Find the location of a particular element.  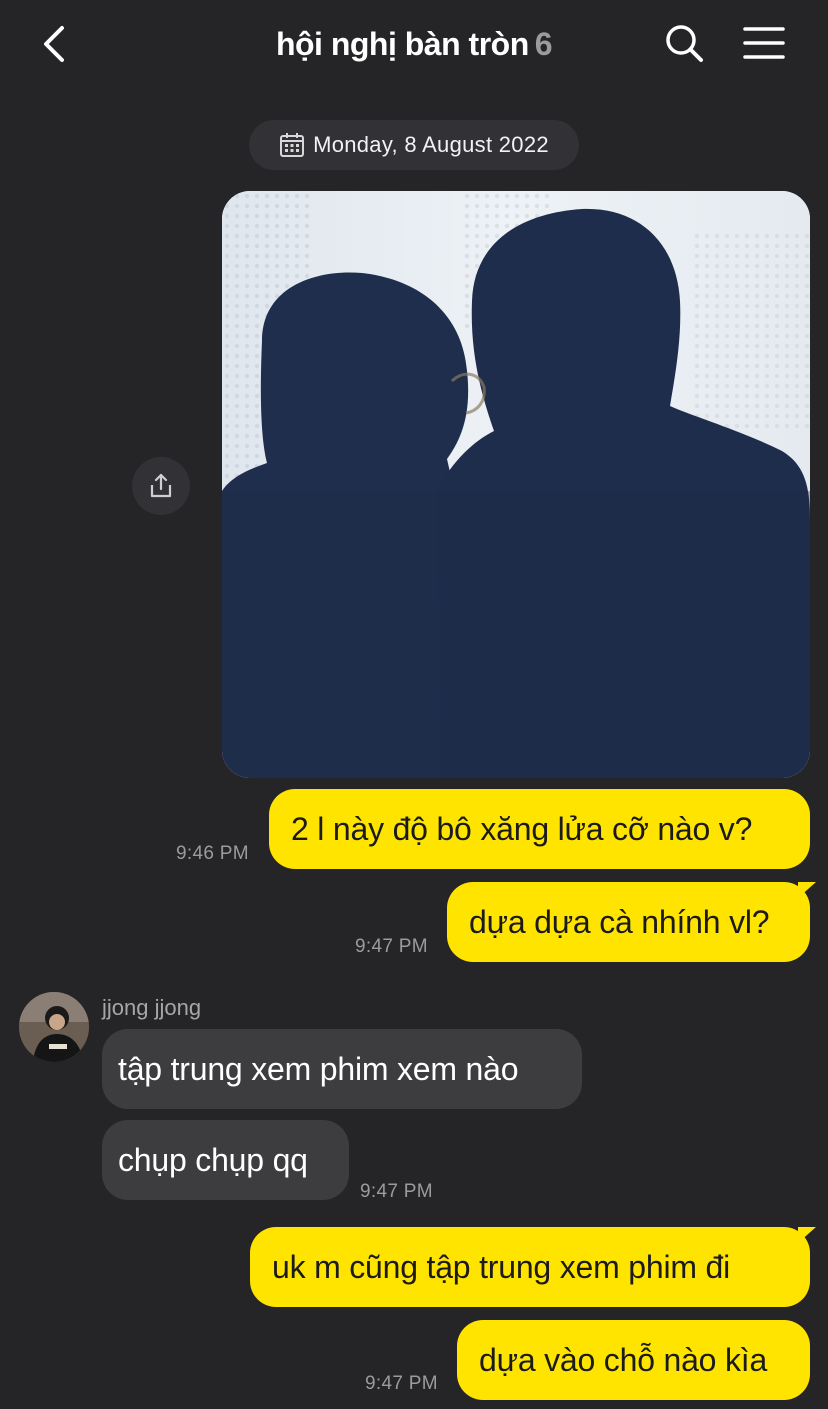

message-text: uk m cũng tập trung xem phim đi is located at coordinates (501, 1266).